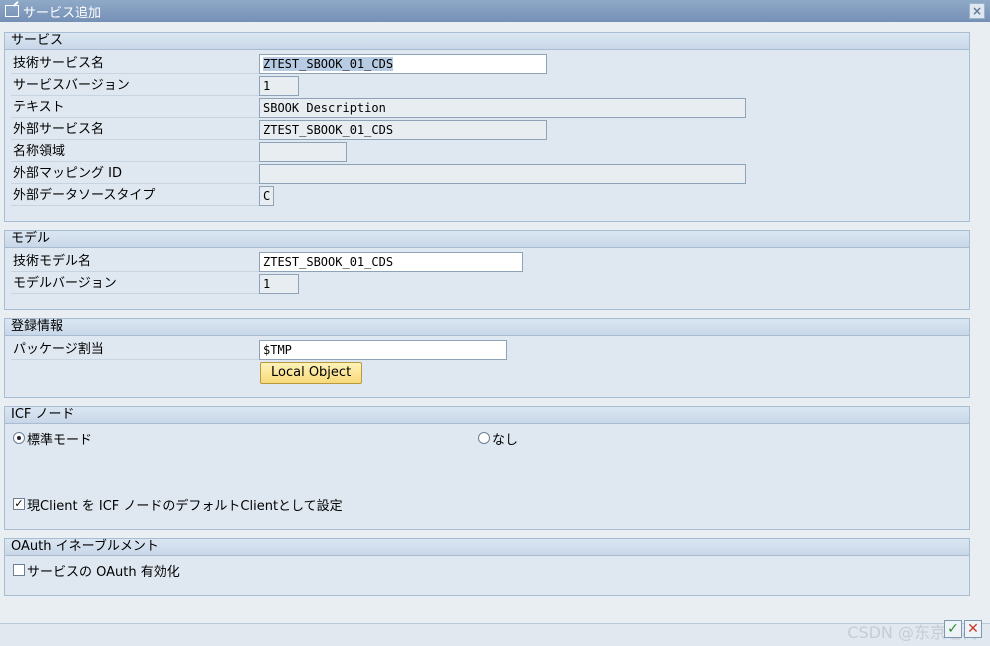 This screenshot has height=646, width=990. I want to click on namespace-row: 名称領域, so click(135, 152).